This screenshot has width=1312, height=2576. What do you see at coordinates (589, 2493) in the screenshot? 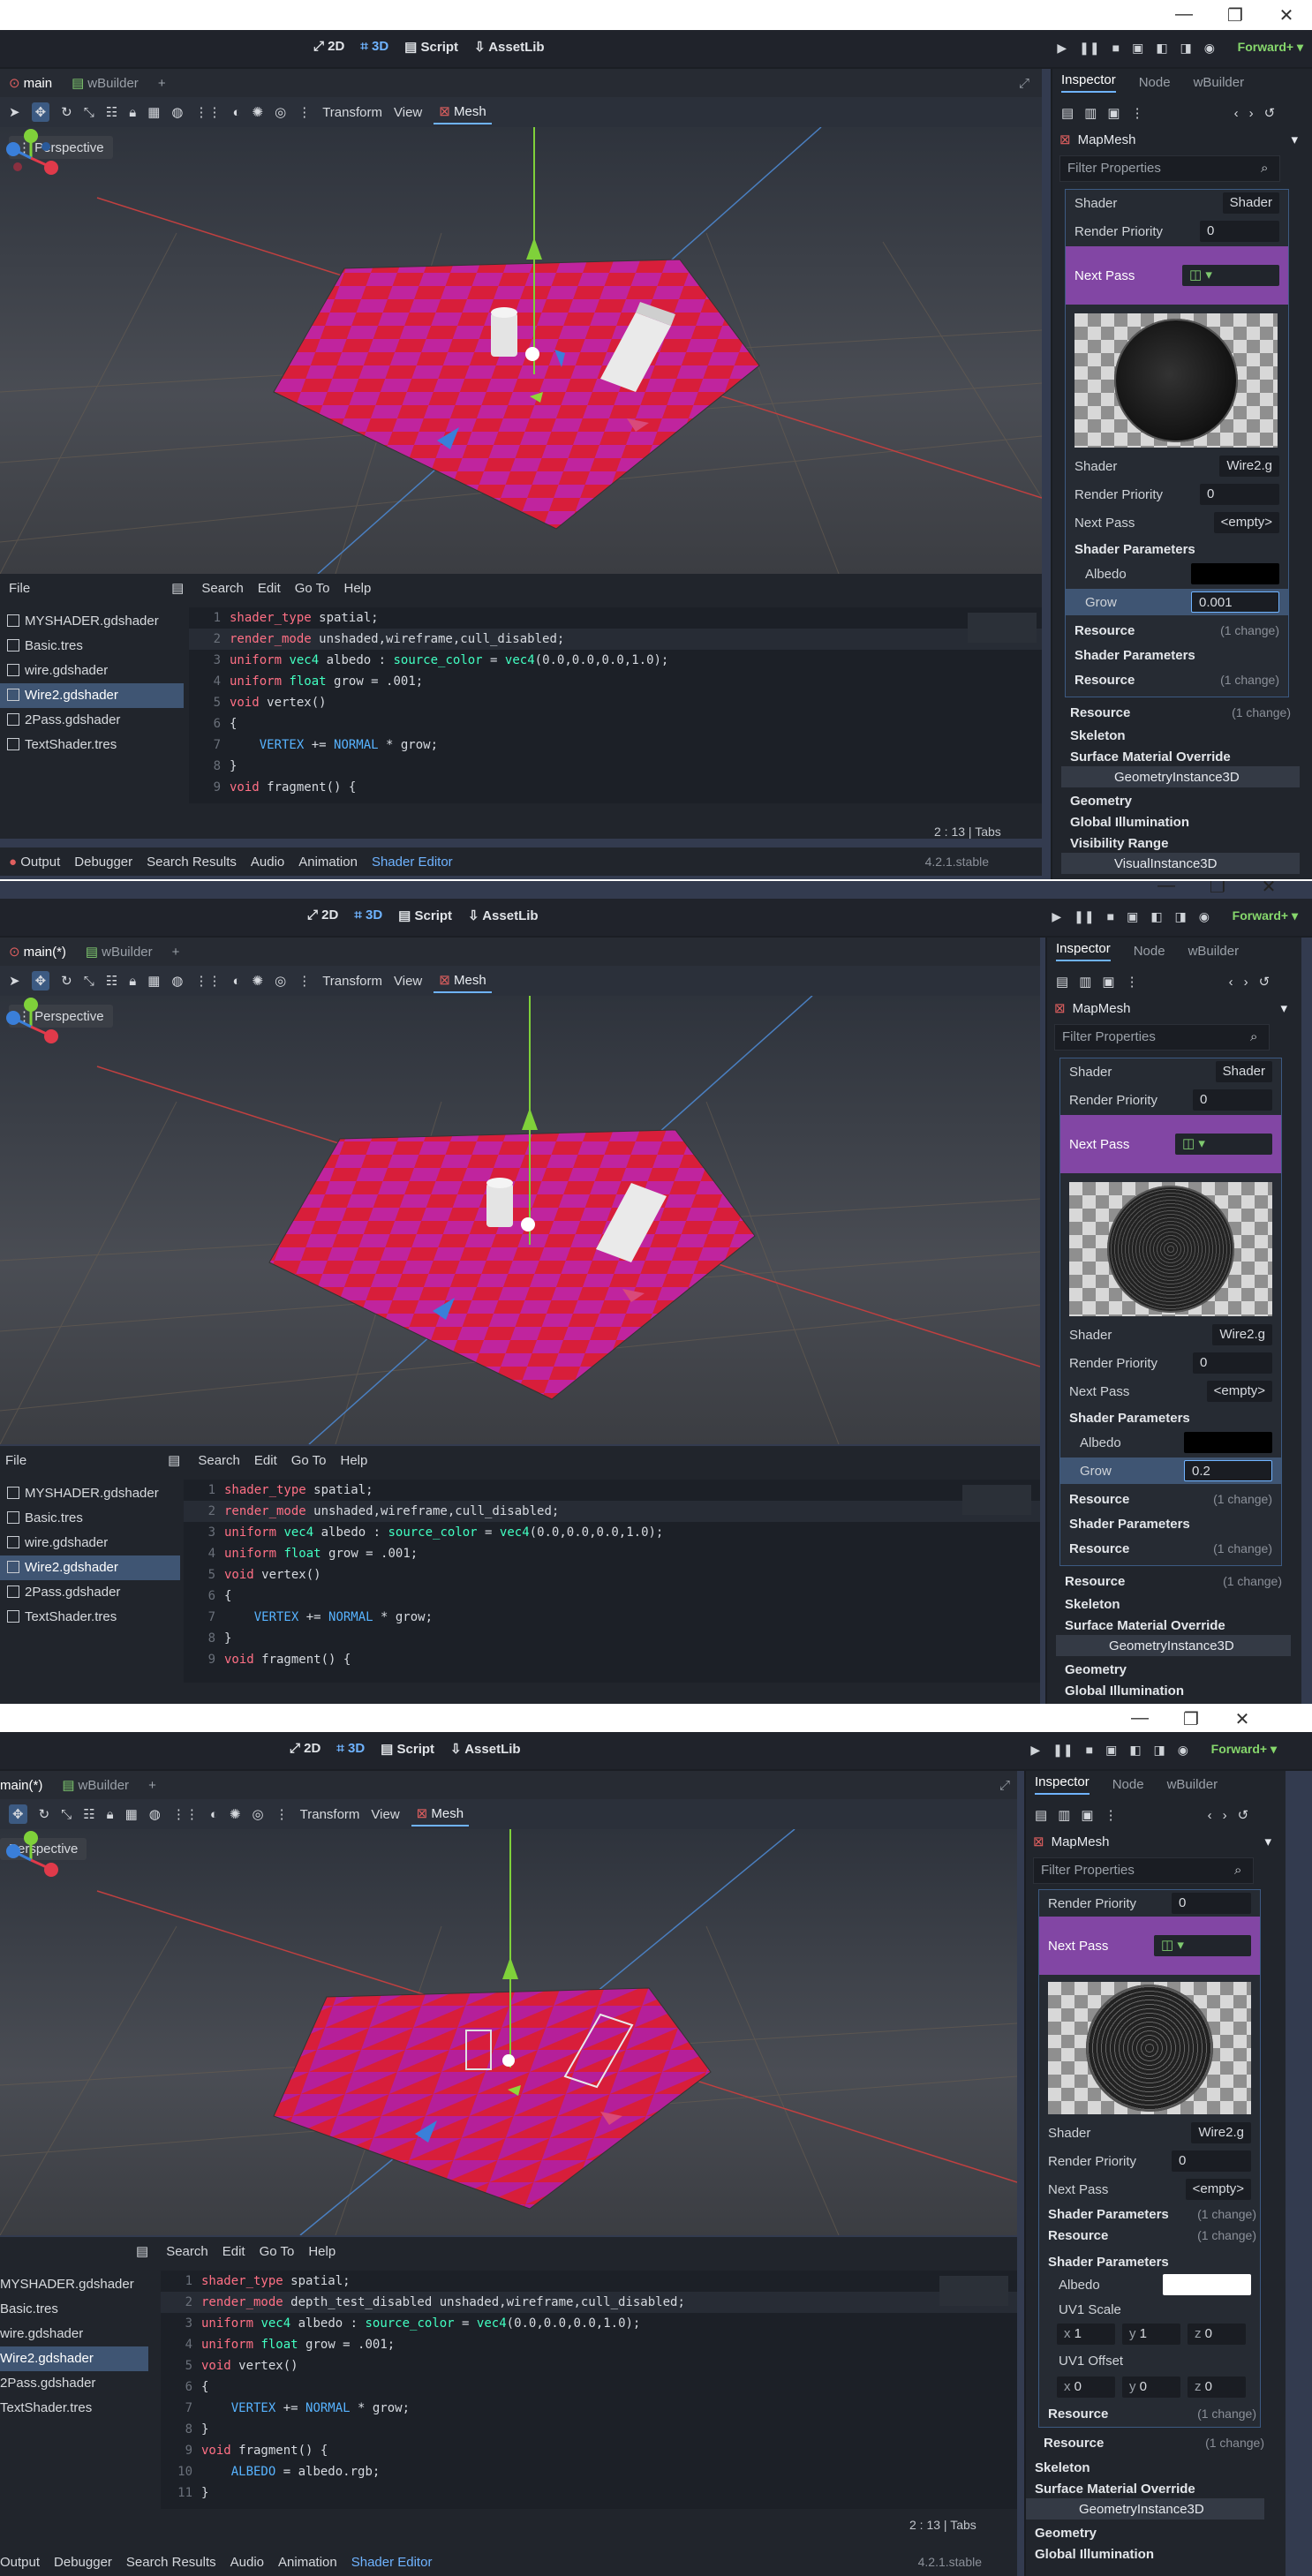
I see `code-line: 11}` at bounding box center [589, 2493].